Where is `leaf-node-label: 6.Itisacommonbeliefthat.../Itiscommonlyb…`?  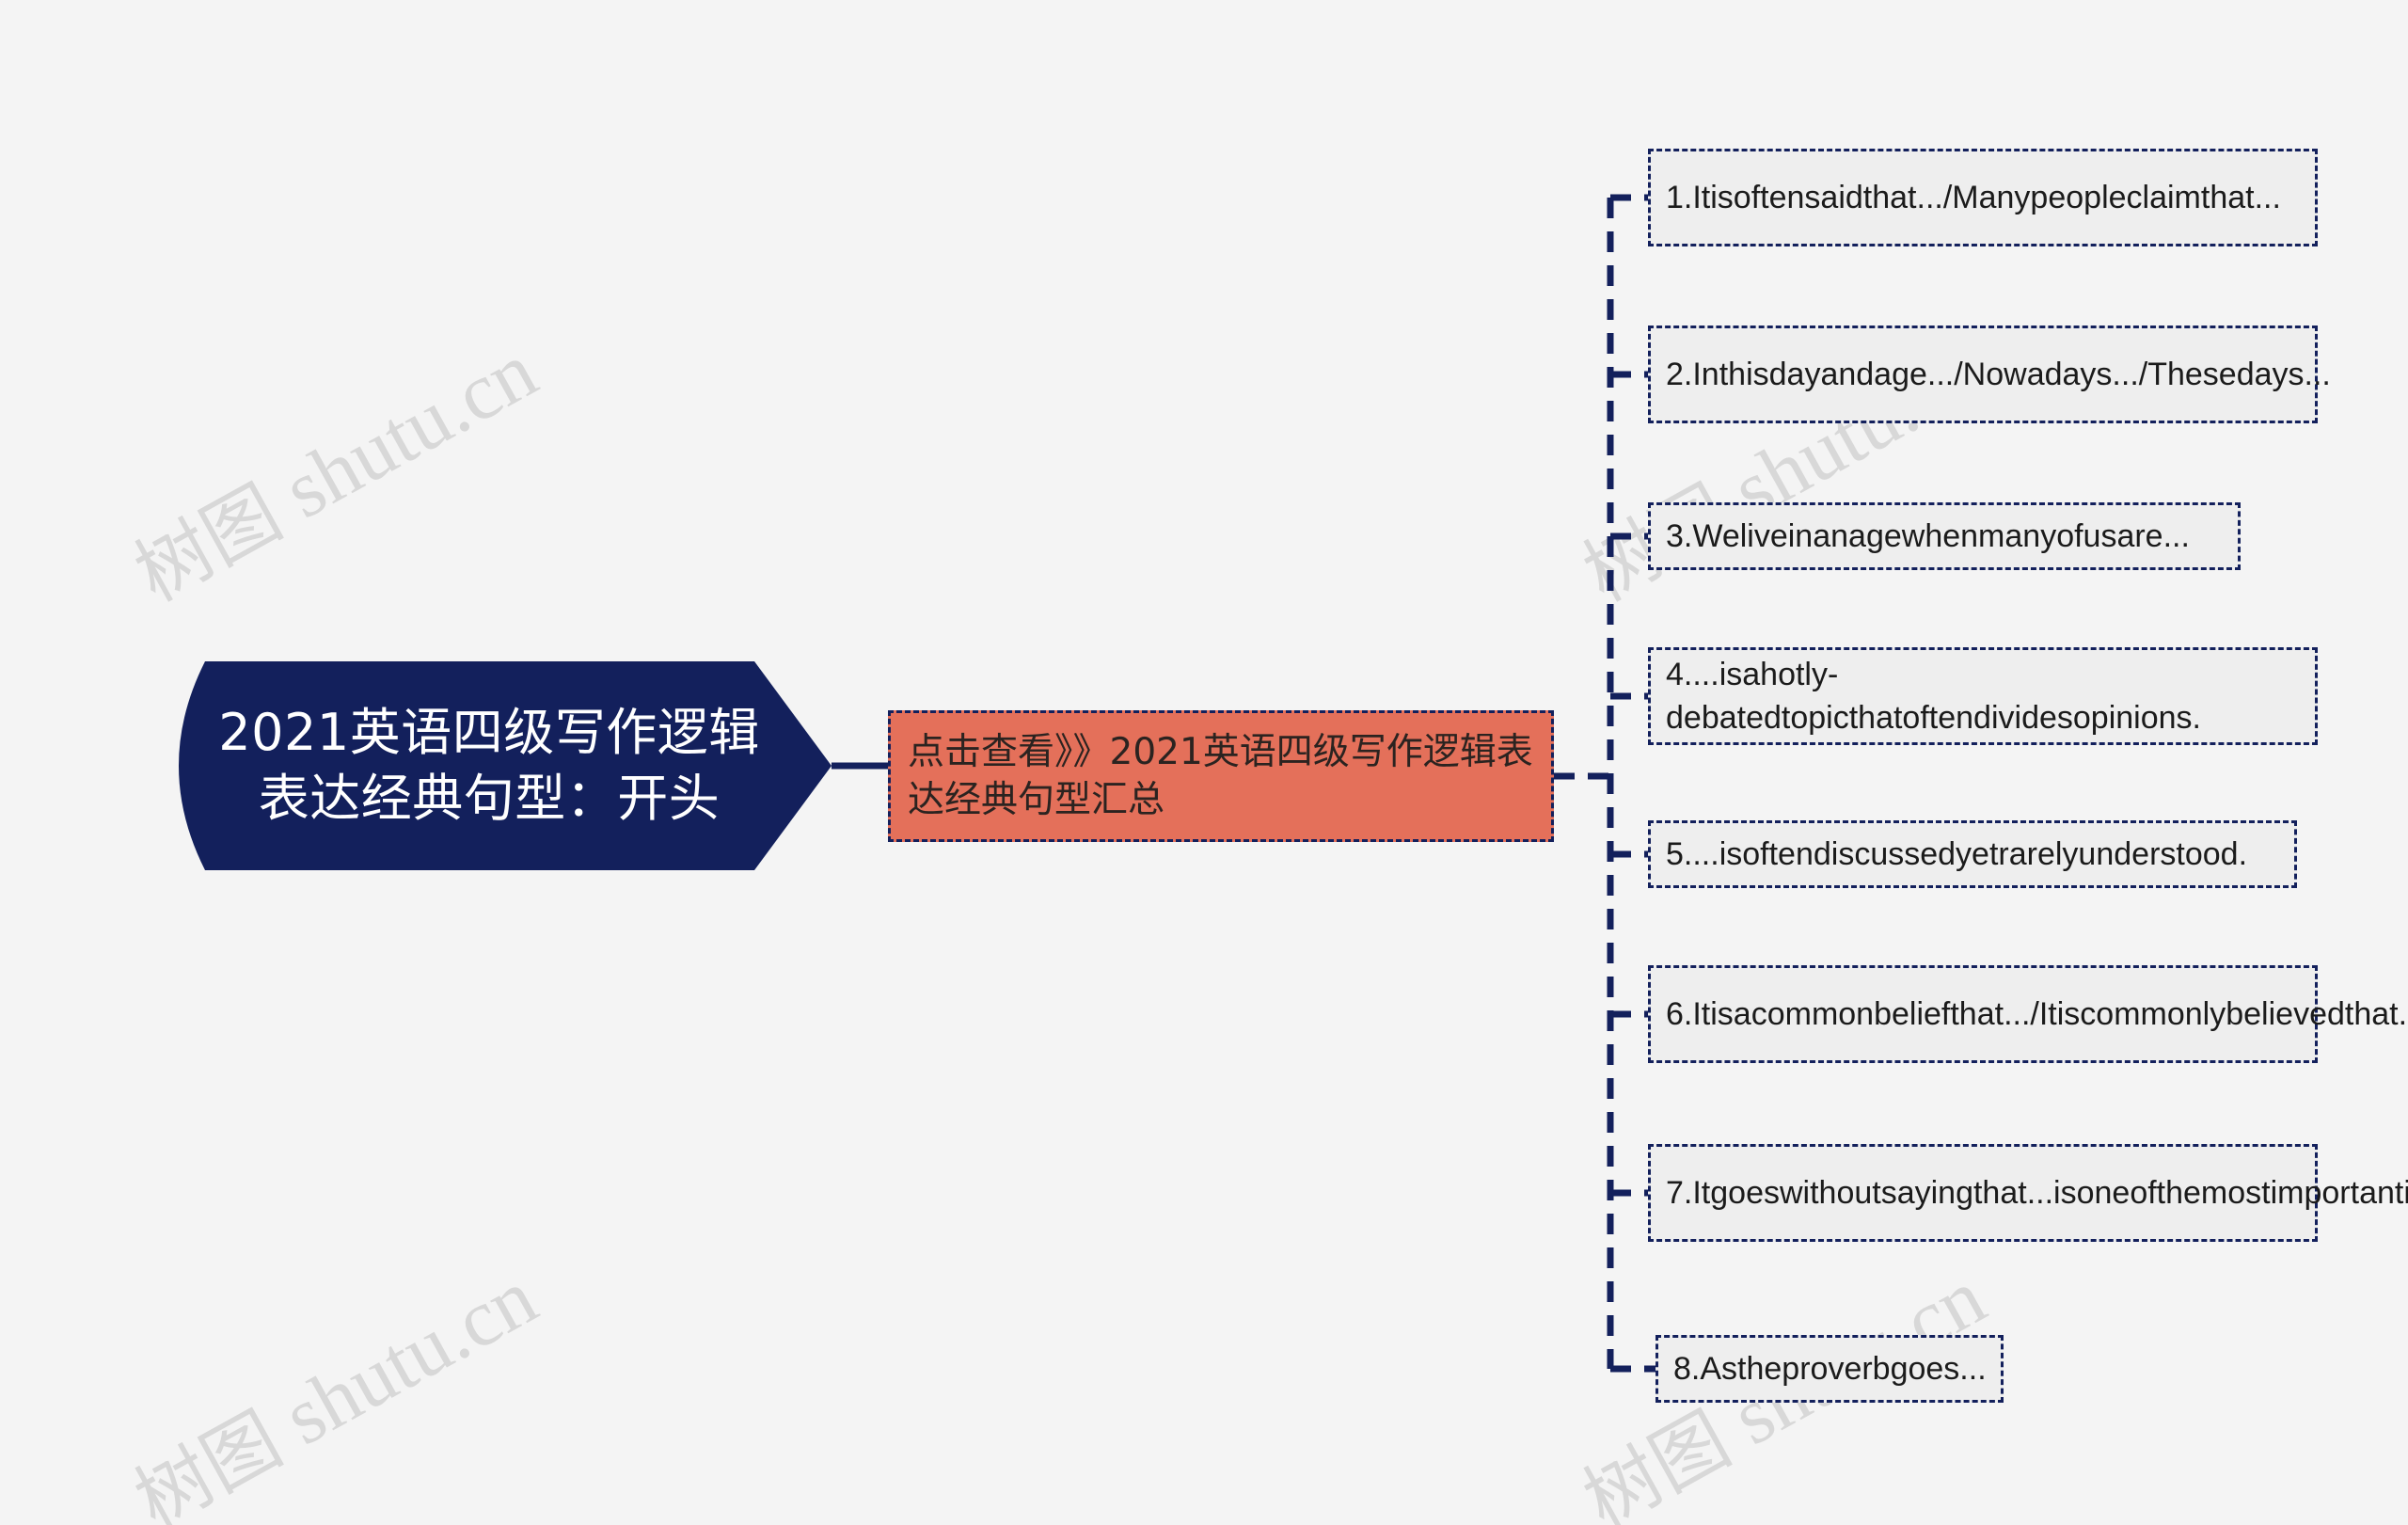 leaf-node-label: 6.Itisacommonbeliefthat.../Itiscommonlyb… is located at coordinates (2037, 1013).